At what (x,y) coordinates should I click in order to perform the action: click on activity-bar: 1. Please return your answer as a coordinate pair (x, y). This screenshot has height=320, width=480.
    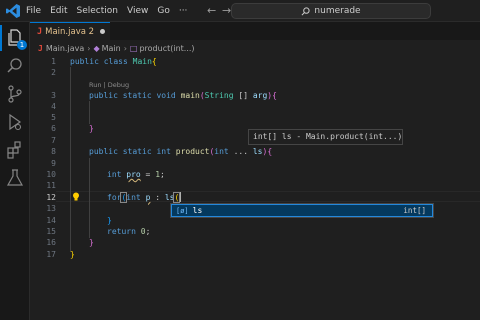
    Looking at the image, I should click on (15, 171).